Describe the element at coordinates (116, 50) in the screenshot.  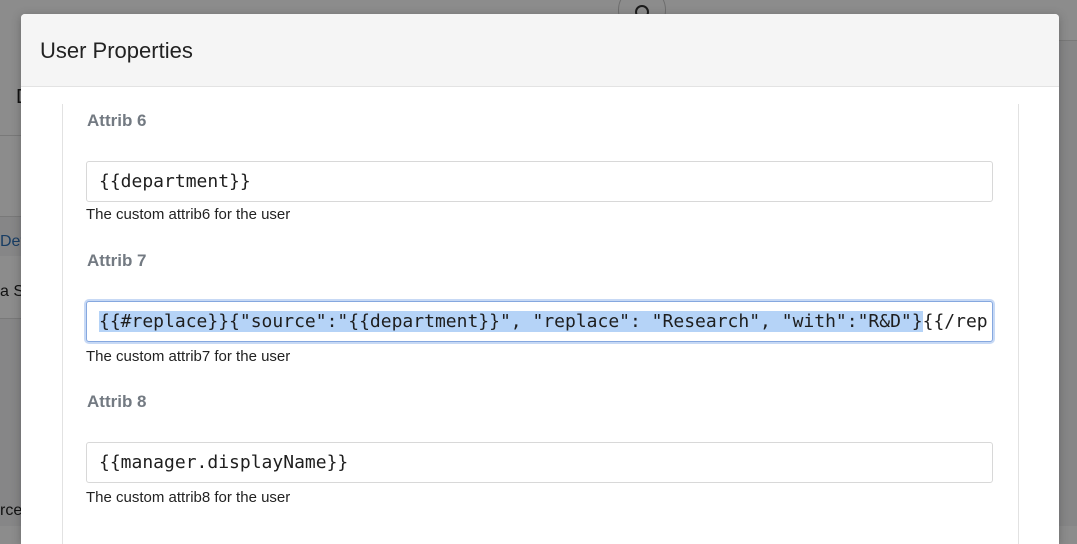
I see `modal-title: User Properties` at that location.